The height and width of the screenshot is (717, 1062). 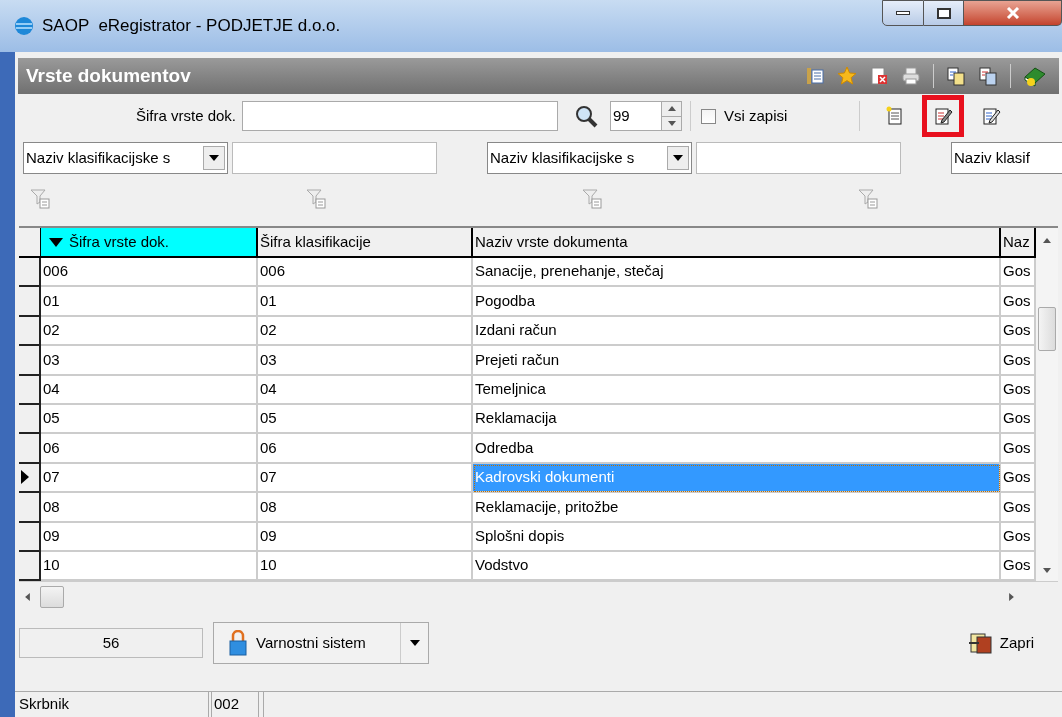 What do you see at coordinates (112, 704) in the screenshot?
I see `status-user: Skrbnik` at bounding box center [112, 704].